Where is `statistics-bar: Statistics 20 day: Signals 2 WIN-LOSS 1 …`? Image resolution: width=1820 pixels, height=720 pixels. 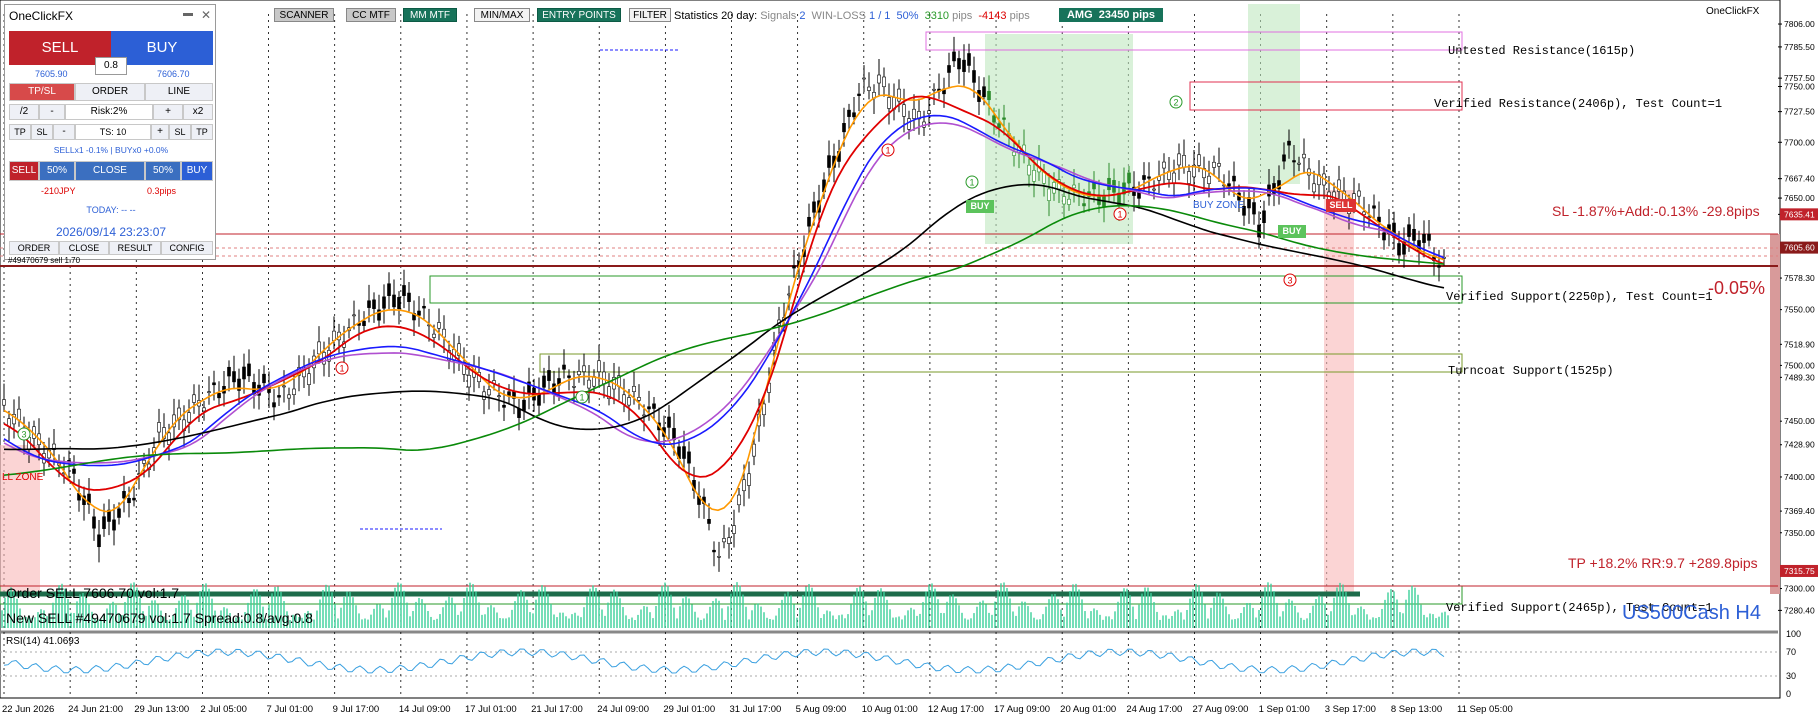
statistics-bar: Statistics 20 day: Signals 2 WIN-LOSS 1 … is located at coordinates (852, 16).